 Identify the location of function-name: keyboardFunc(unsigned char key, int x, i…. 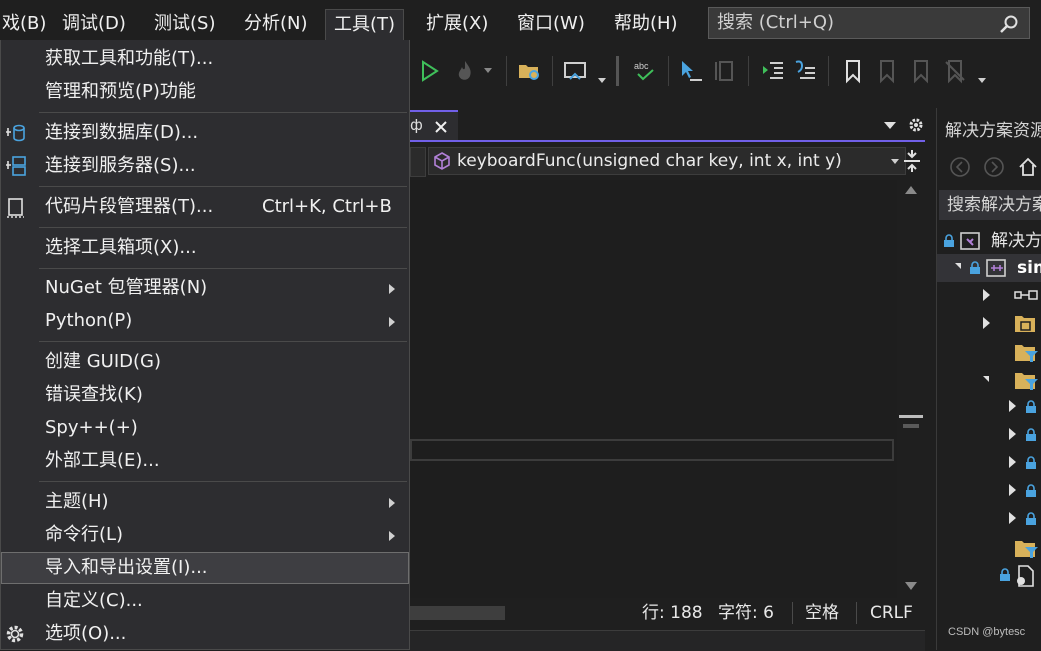
(649, 161).